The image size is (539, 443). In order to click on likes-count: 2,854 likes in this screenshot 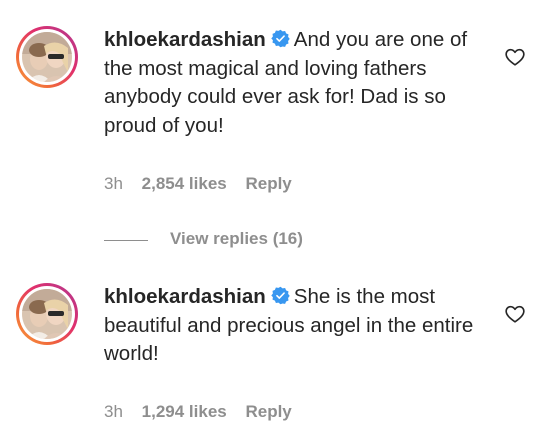, I will do `click(184, 183)`.